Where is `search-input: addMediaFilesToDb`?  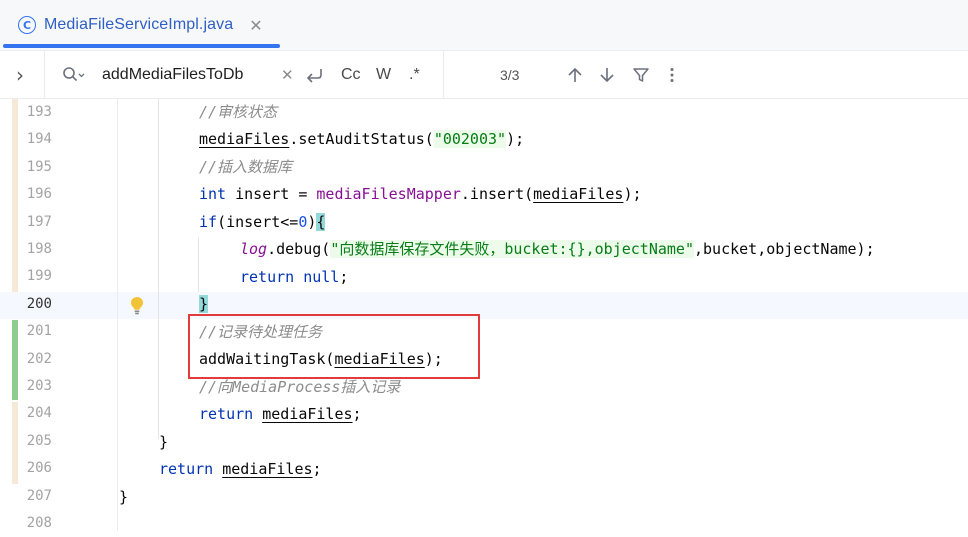
search-input: addMediaFilesToDb is located at coordinates (172, 75).